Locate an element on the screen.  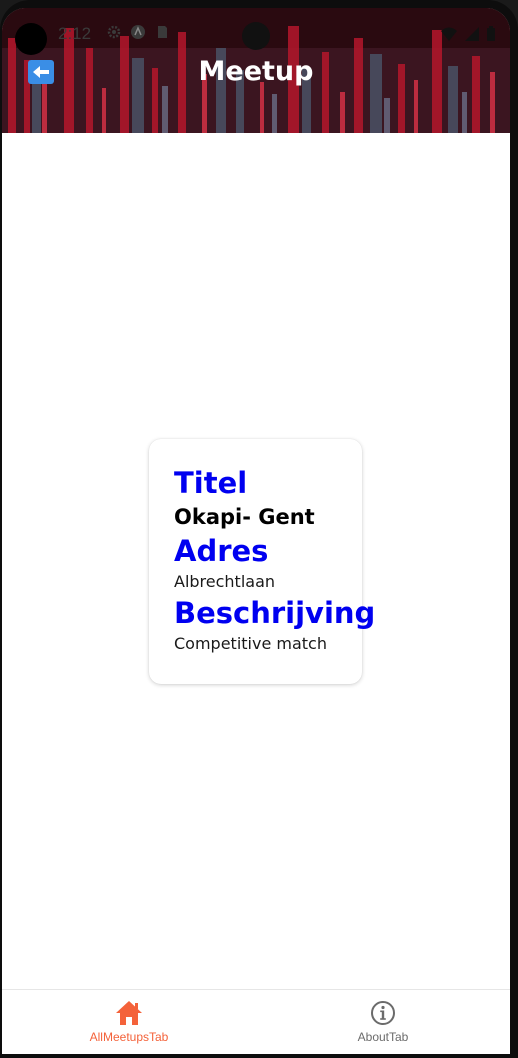
title-label: Titel is located at coordinates (211, 483).